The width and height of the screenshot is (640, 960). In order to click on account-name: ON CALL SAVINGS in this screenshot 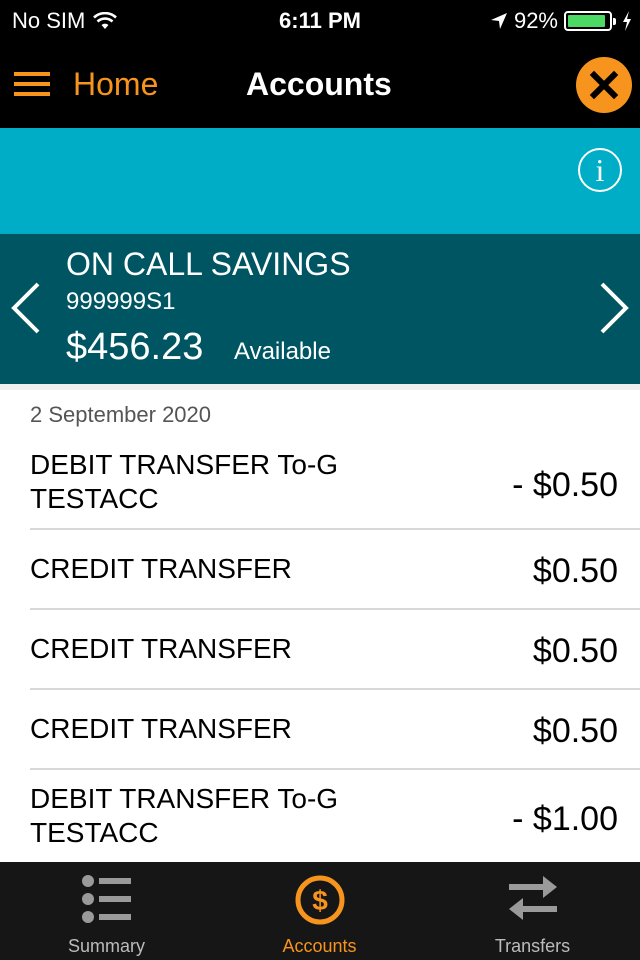, I will do `click(208, 264)`.